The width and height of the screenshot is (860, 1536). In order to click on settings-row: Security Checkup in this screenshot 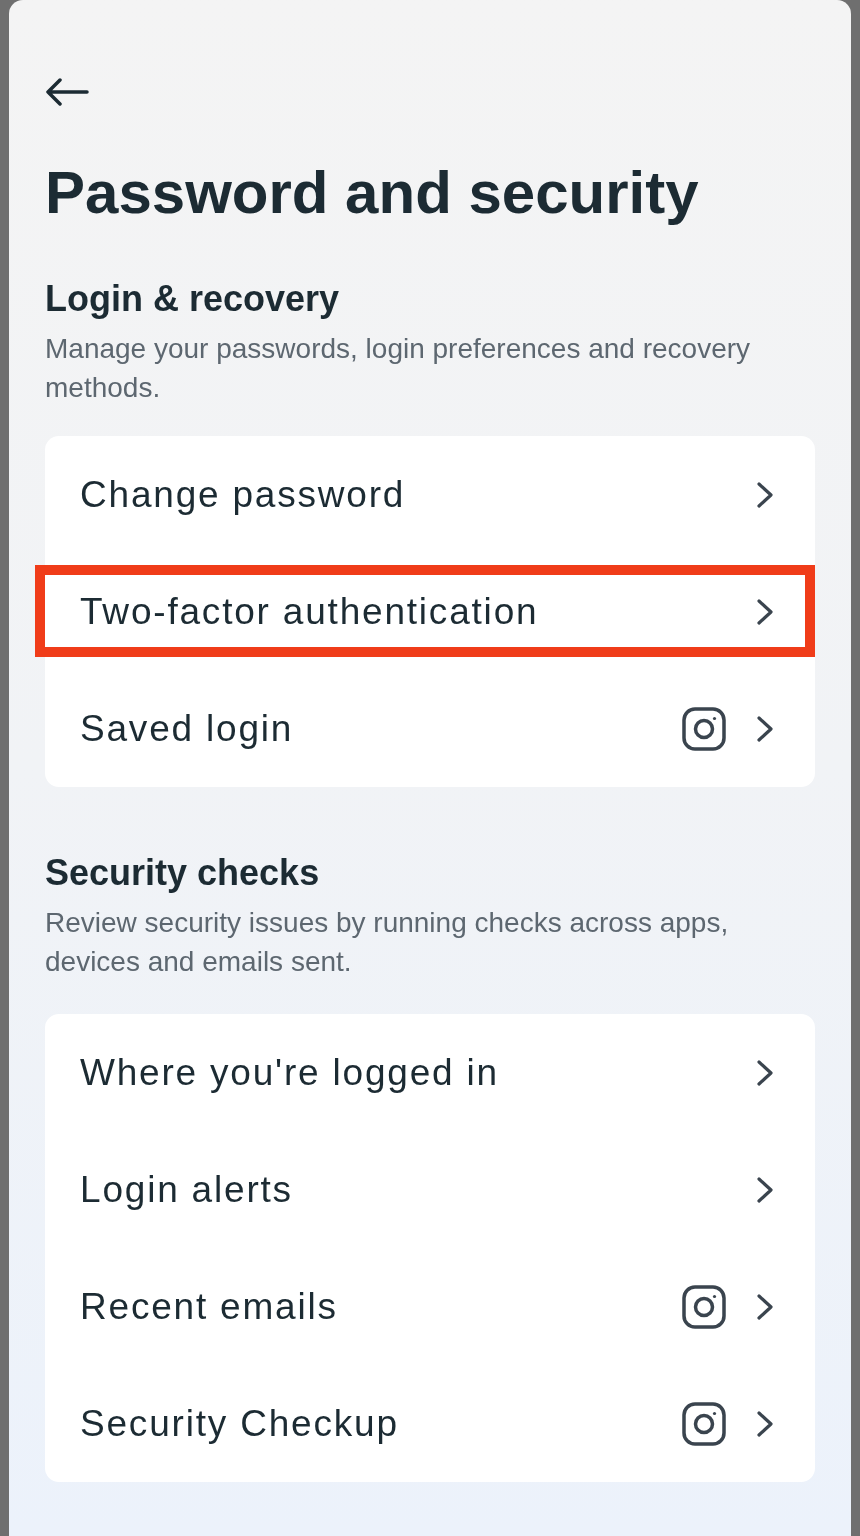, I will do `click(430, 1423)`.